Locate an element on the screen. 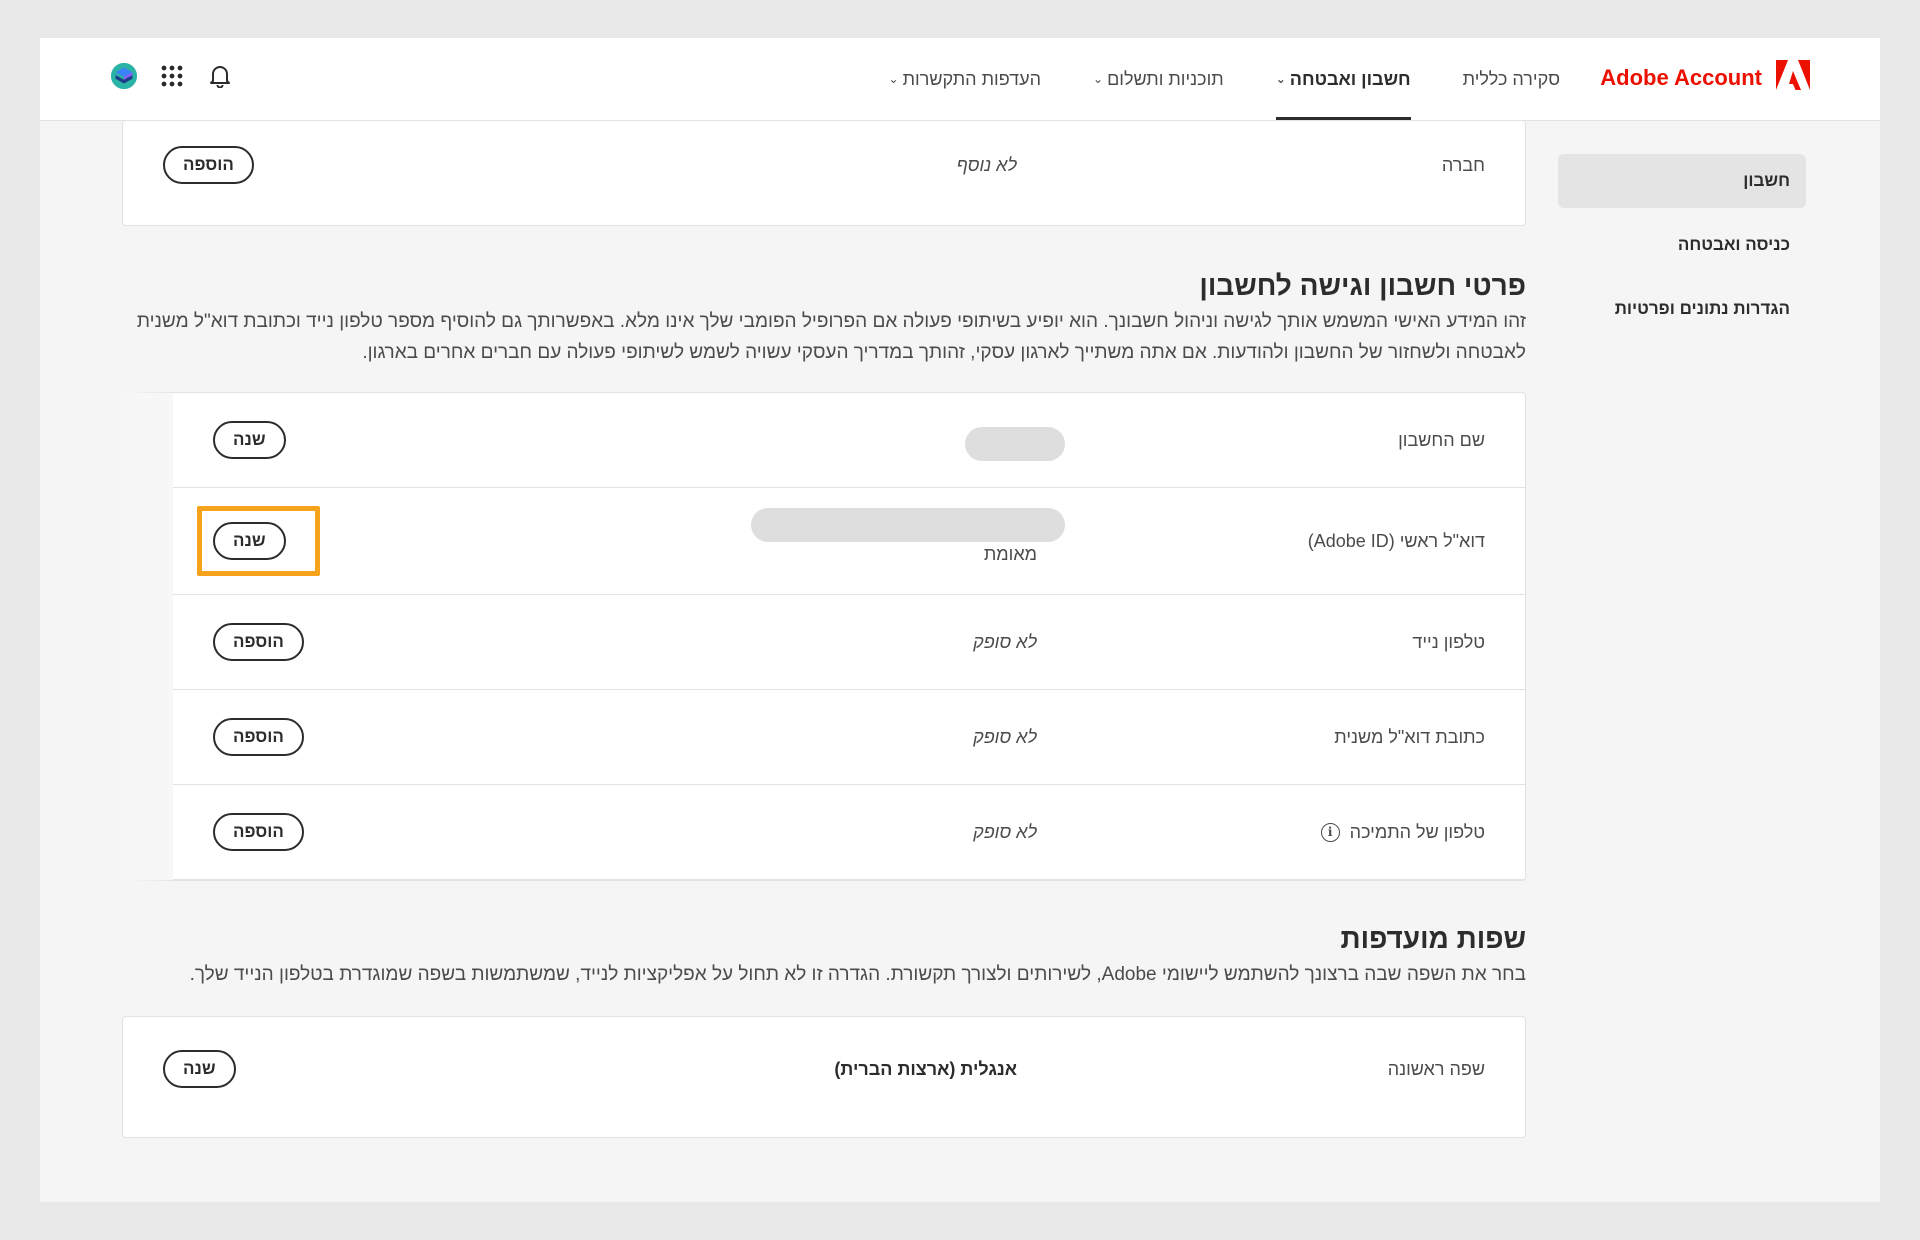 This screenshot has height=1240, width=1920. company-label: חברה is located at coordinates (1463, 165).